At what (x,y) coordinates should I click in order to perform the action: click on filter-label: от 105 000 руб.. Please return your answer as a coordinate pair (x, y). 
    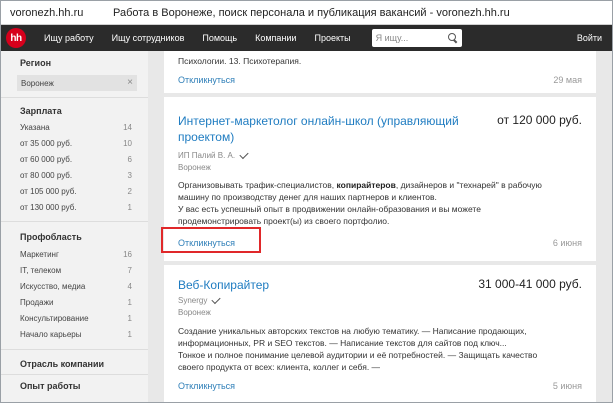
    Looking at the image, I should click on (48, 191).